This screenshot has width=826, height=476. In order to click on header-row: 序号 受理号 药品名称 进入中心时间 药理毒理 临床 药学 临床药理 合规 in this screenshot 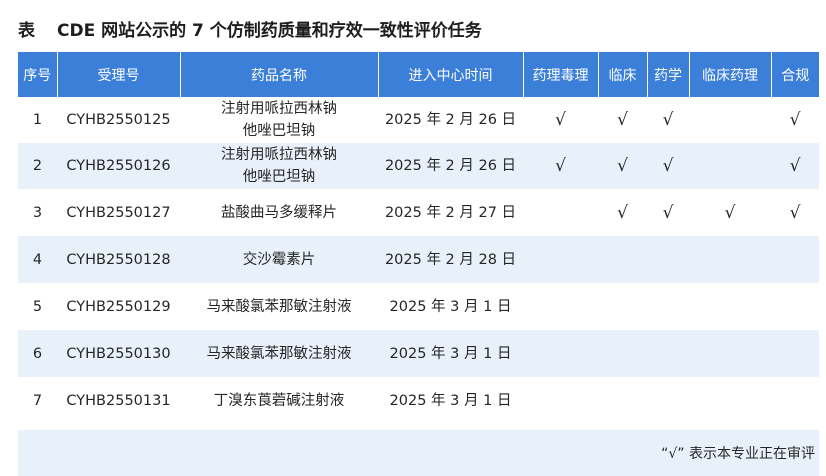, I will do `click(418, 74)`.